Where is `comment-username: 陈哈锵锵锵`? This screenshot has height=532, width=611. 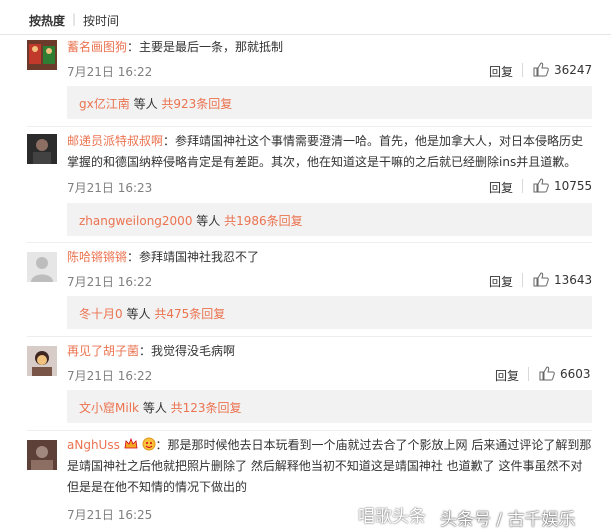 comment-username: 陈哈锵锵锵 is located at coordinates (97, 257).